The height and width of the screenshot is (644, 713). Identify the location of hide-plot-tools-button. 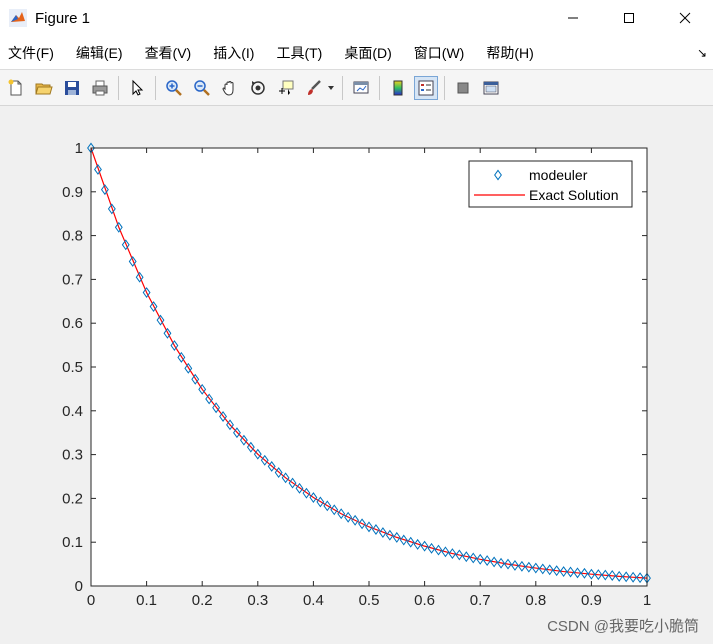
(463, 88).